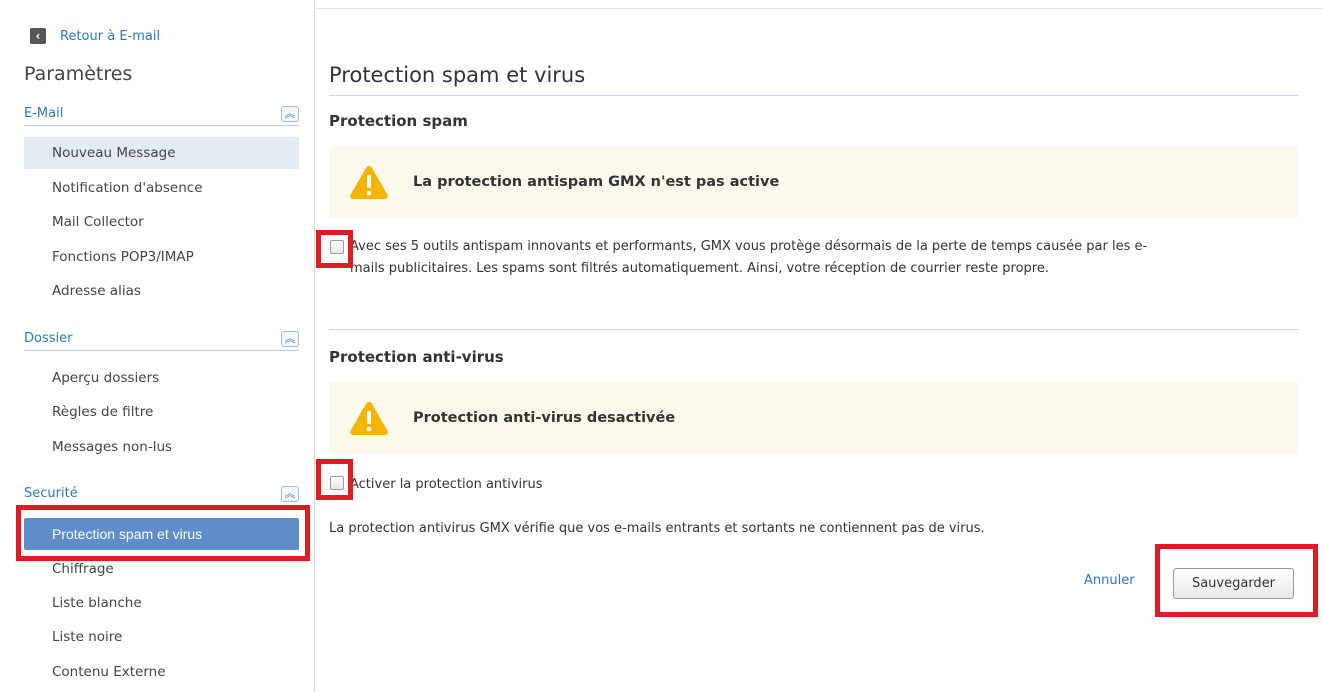 This screenshot has height=692, width=1323. What do you see at coordinates (161, 603) in the screenshot?
I see `sidebar-item-liste-blanche: Liste blanche` at bounding box center [161, 603].